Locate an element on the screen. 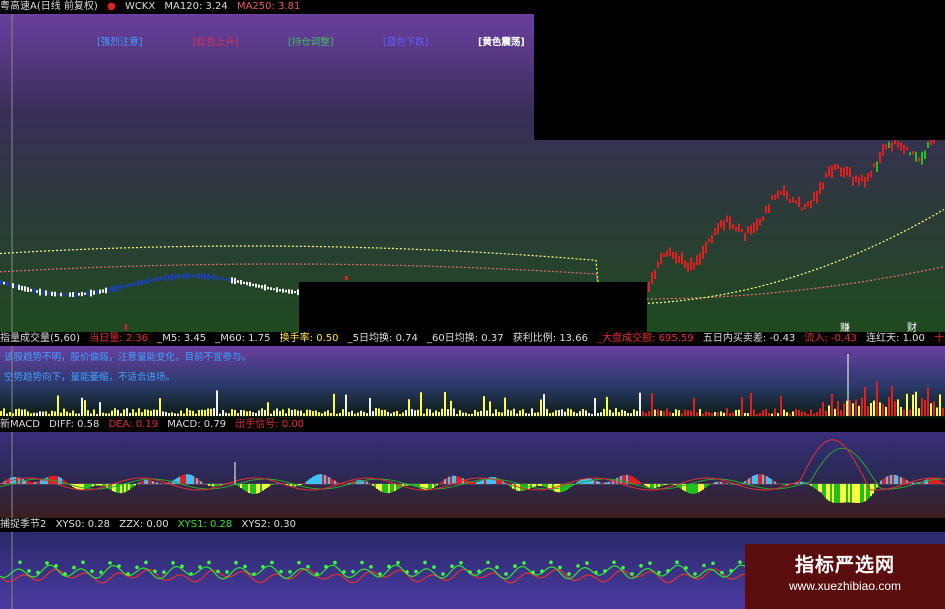  macd-title: 新MACD is located at coordinates (20, 424).